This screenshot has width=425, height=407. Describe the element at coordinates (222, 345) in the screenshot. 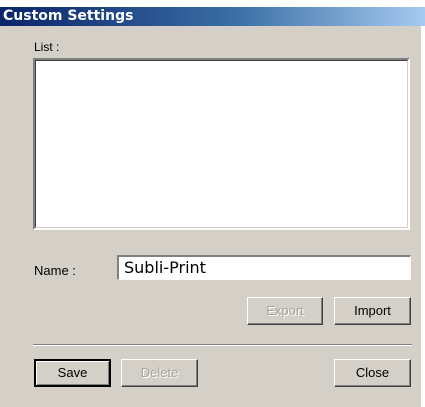

I see `separator-line` at that location.